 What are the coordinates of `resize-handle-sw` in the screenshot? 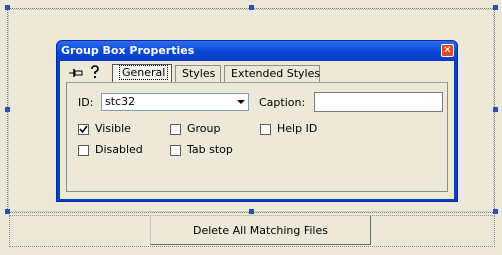 It's located at (7, 211).